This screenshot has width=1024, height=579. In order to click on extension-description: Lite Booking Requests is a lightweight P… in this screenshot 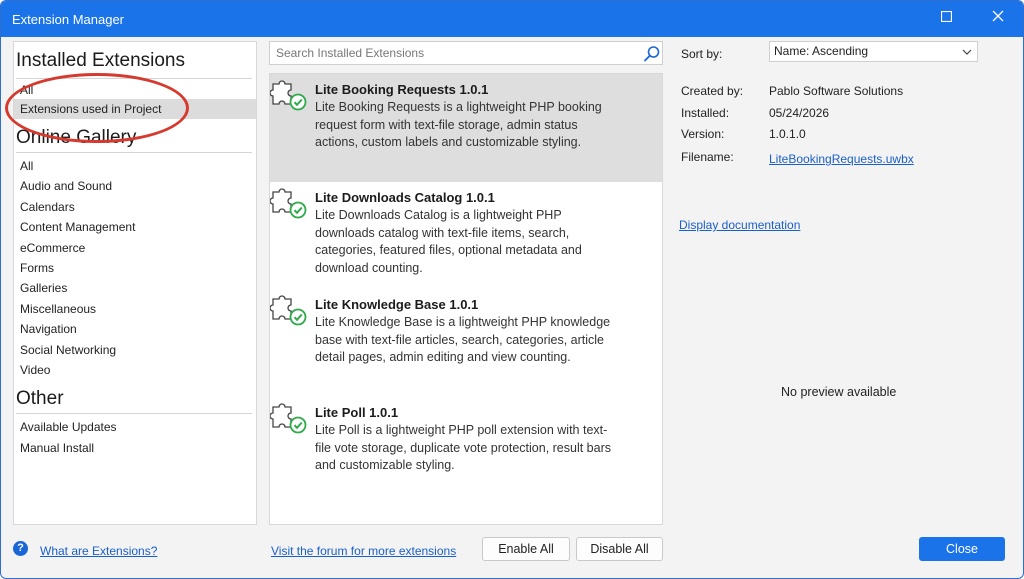, I will do `click(458, 124)`.